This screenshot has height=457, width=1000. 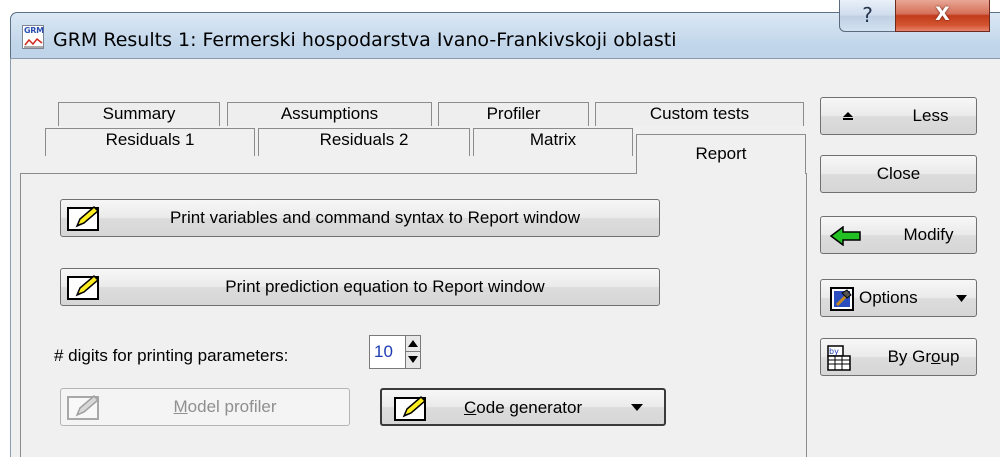 What do you see at coordinates (909, 356) in the screenshot?
I see `by-group-label-pre: By Gr` at bounding box center [909, 356].